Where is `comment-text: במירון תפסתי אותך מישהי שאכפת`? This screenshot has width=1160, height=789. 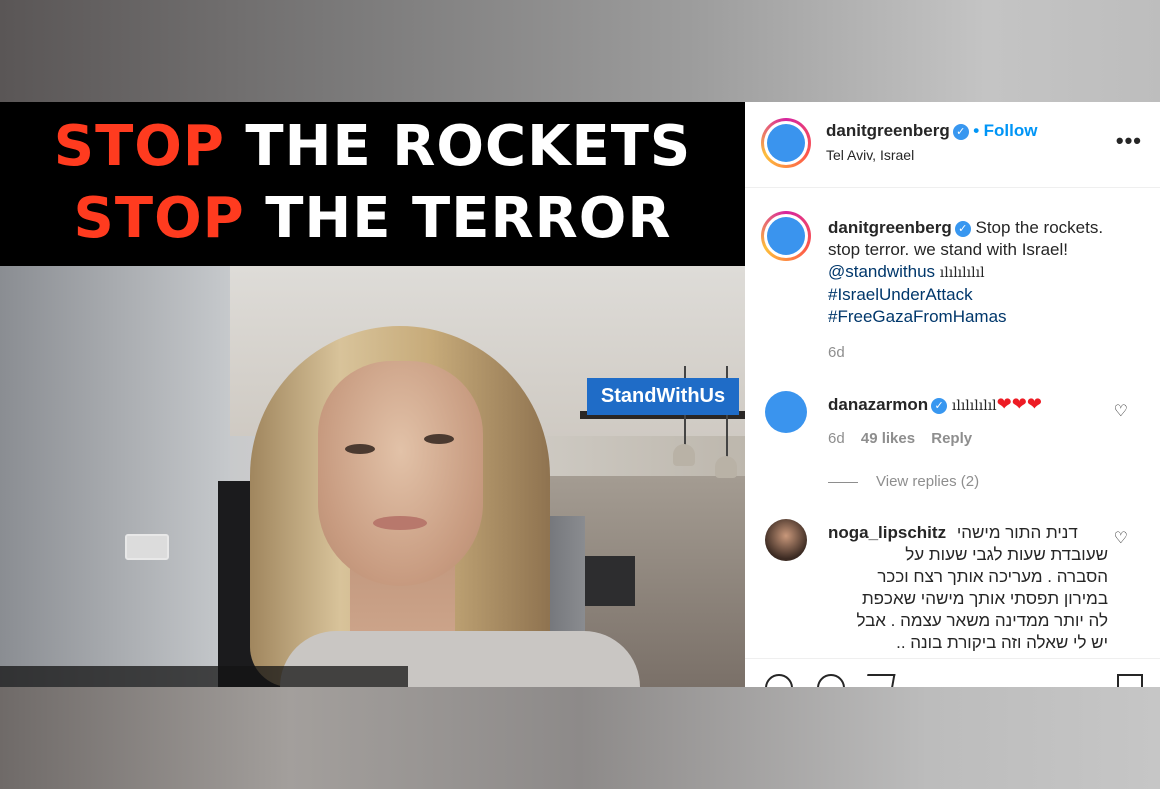
comment-text: במירון תפסתי אותך מישהי שאכפת is located at coordinates (984, 598).